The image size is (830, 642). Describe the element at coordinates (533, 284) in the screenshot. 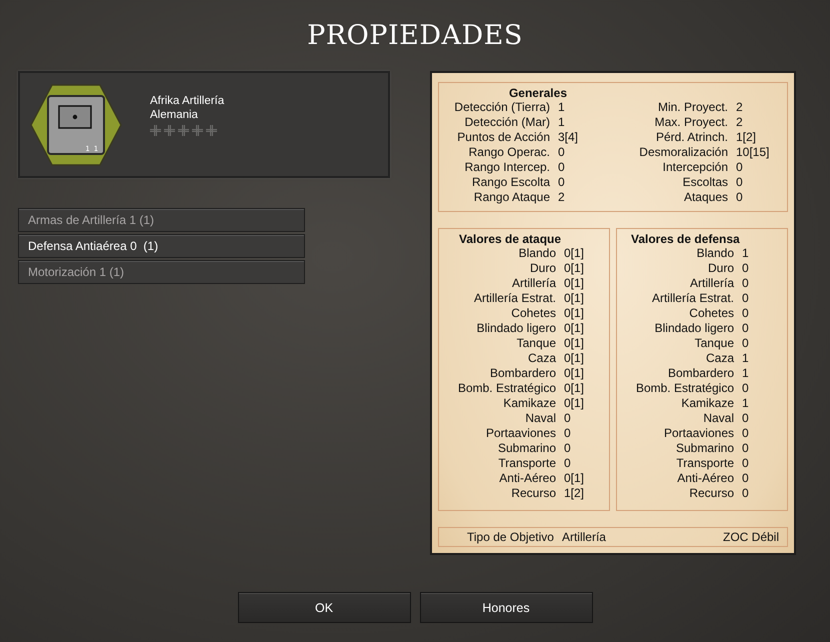

I see `stat-label: Artillería` at that location.